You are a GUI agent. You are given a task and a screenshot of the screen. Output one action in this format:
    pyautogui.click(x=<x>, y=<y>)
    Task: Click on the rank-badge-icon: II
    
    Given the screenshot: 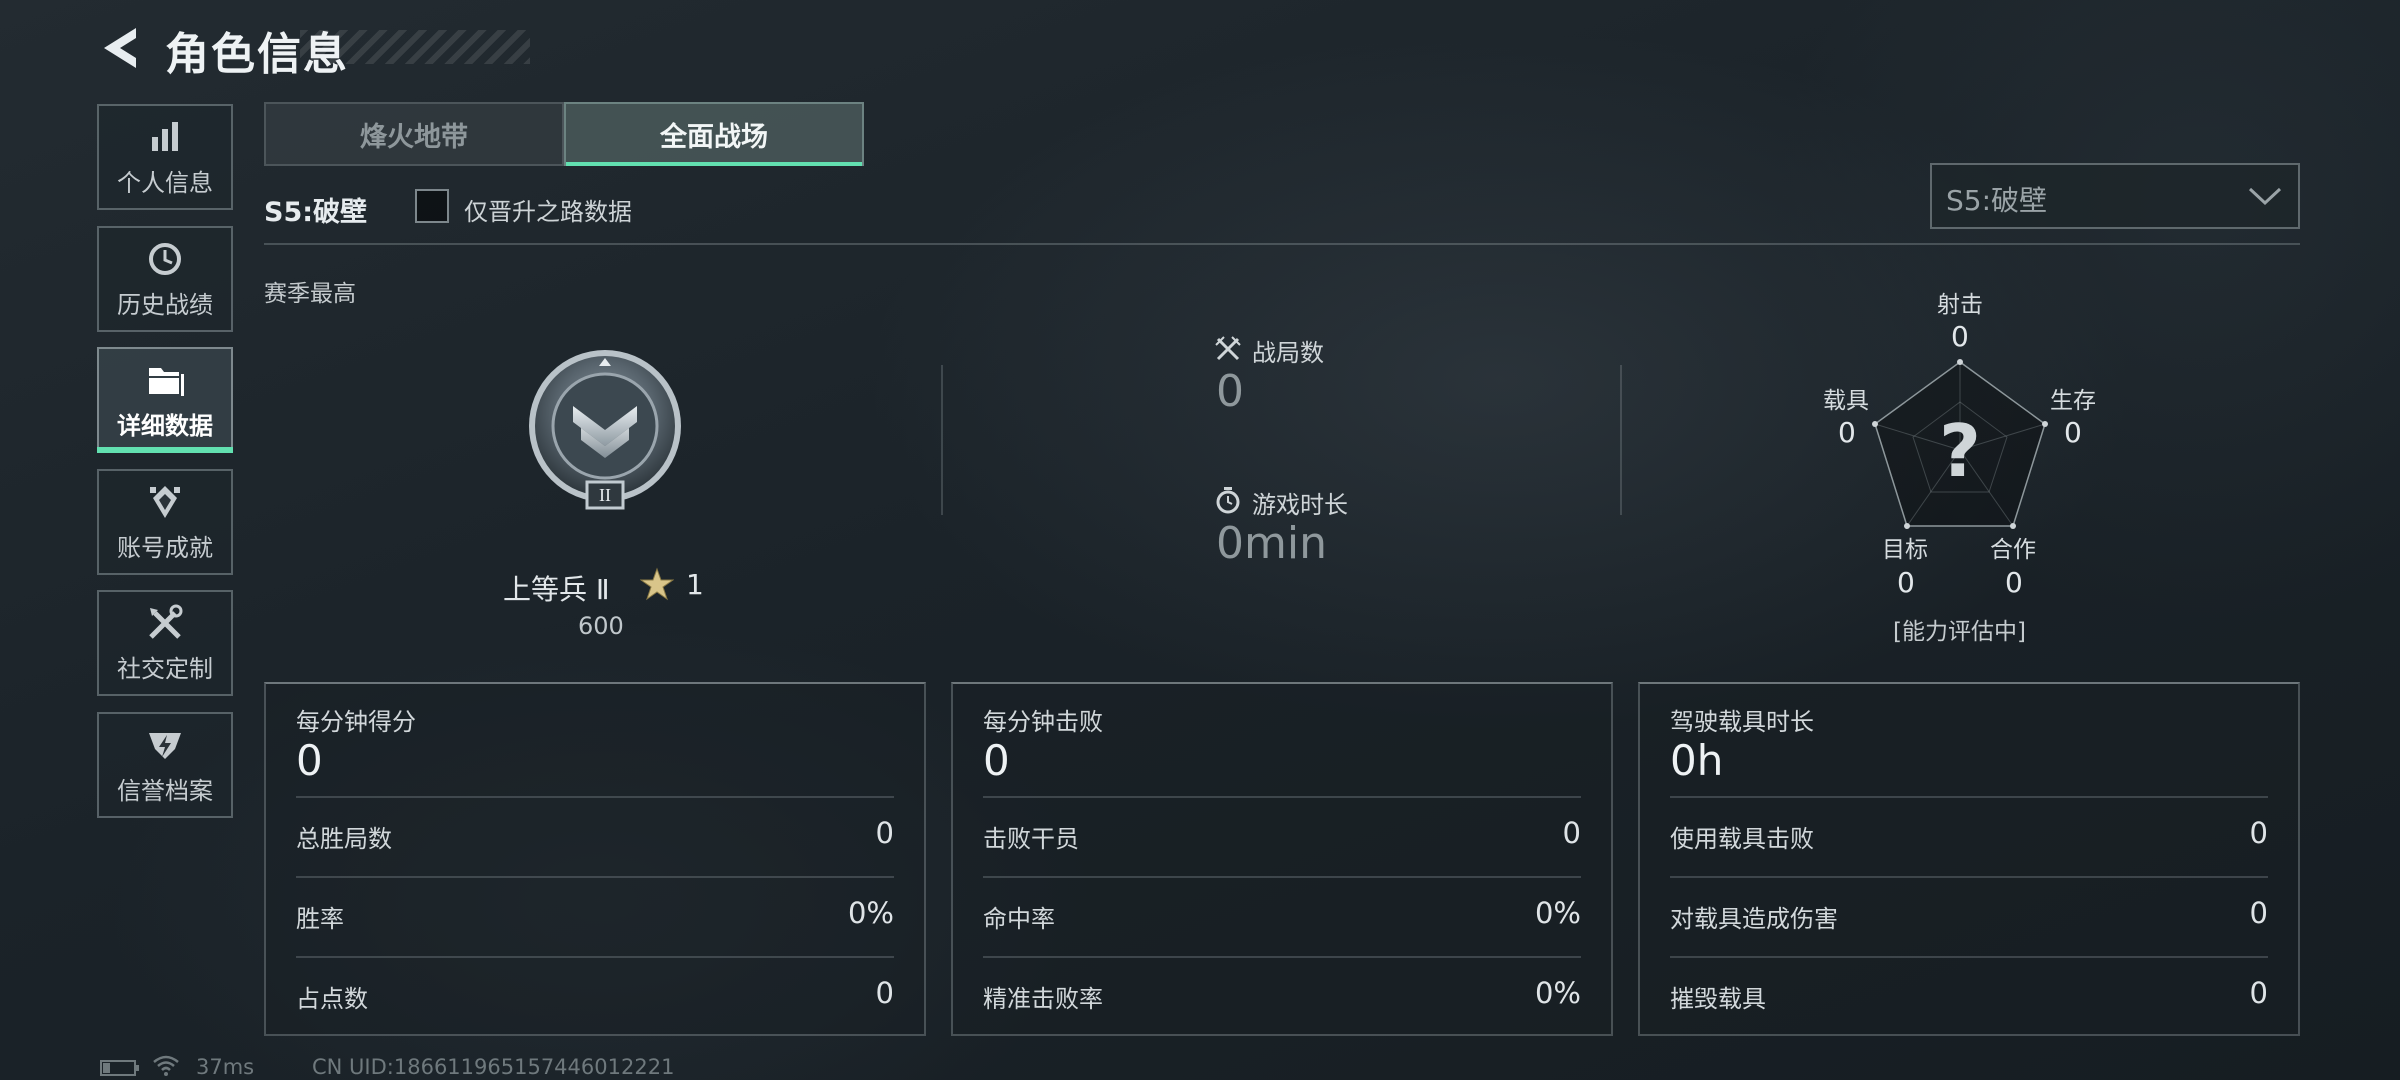 What is the action you would take?
    pyautogui.click(x=605, y=430)
    